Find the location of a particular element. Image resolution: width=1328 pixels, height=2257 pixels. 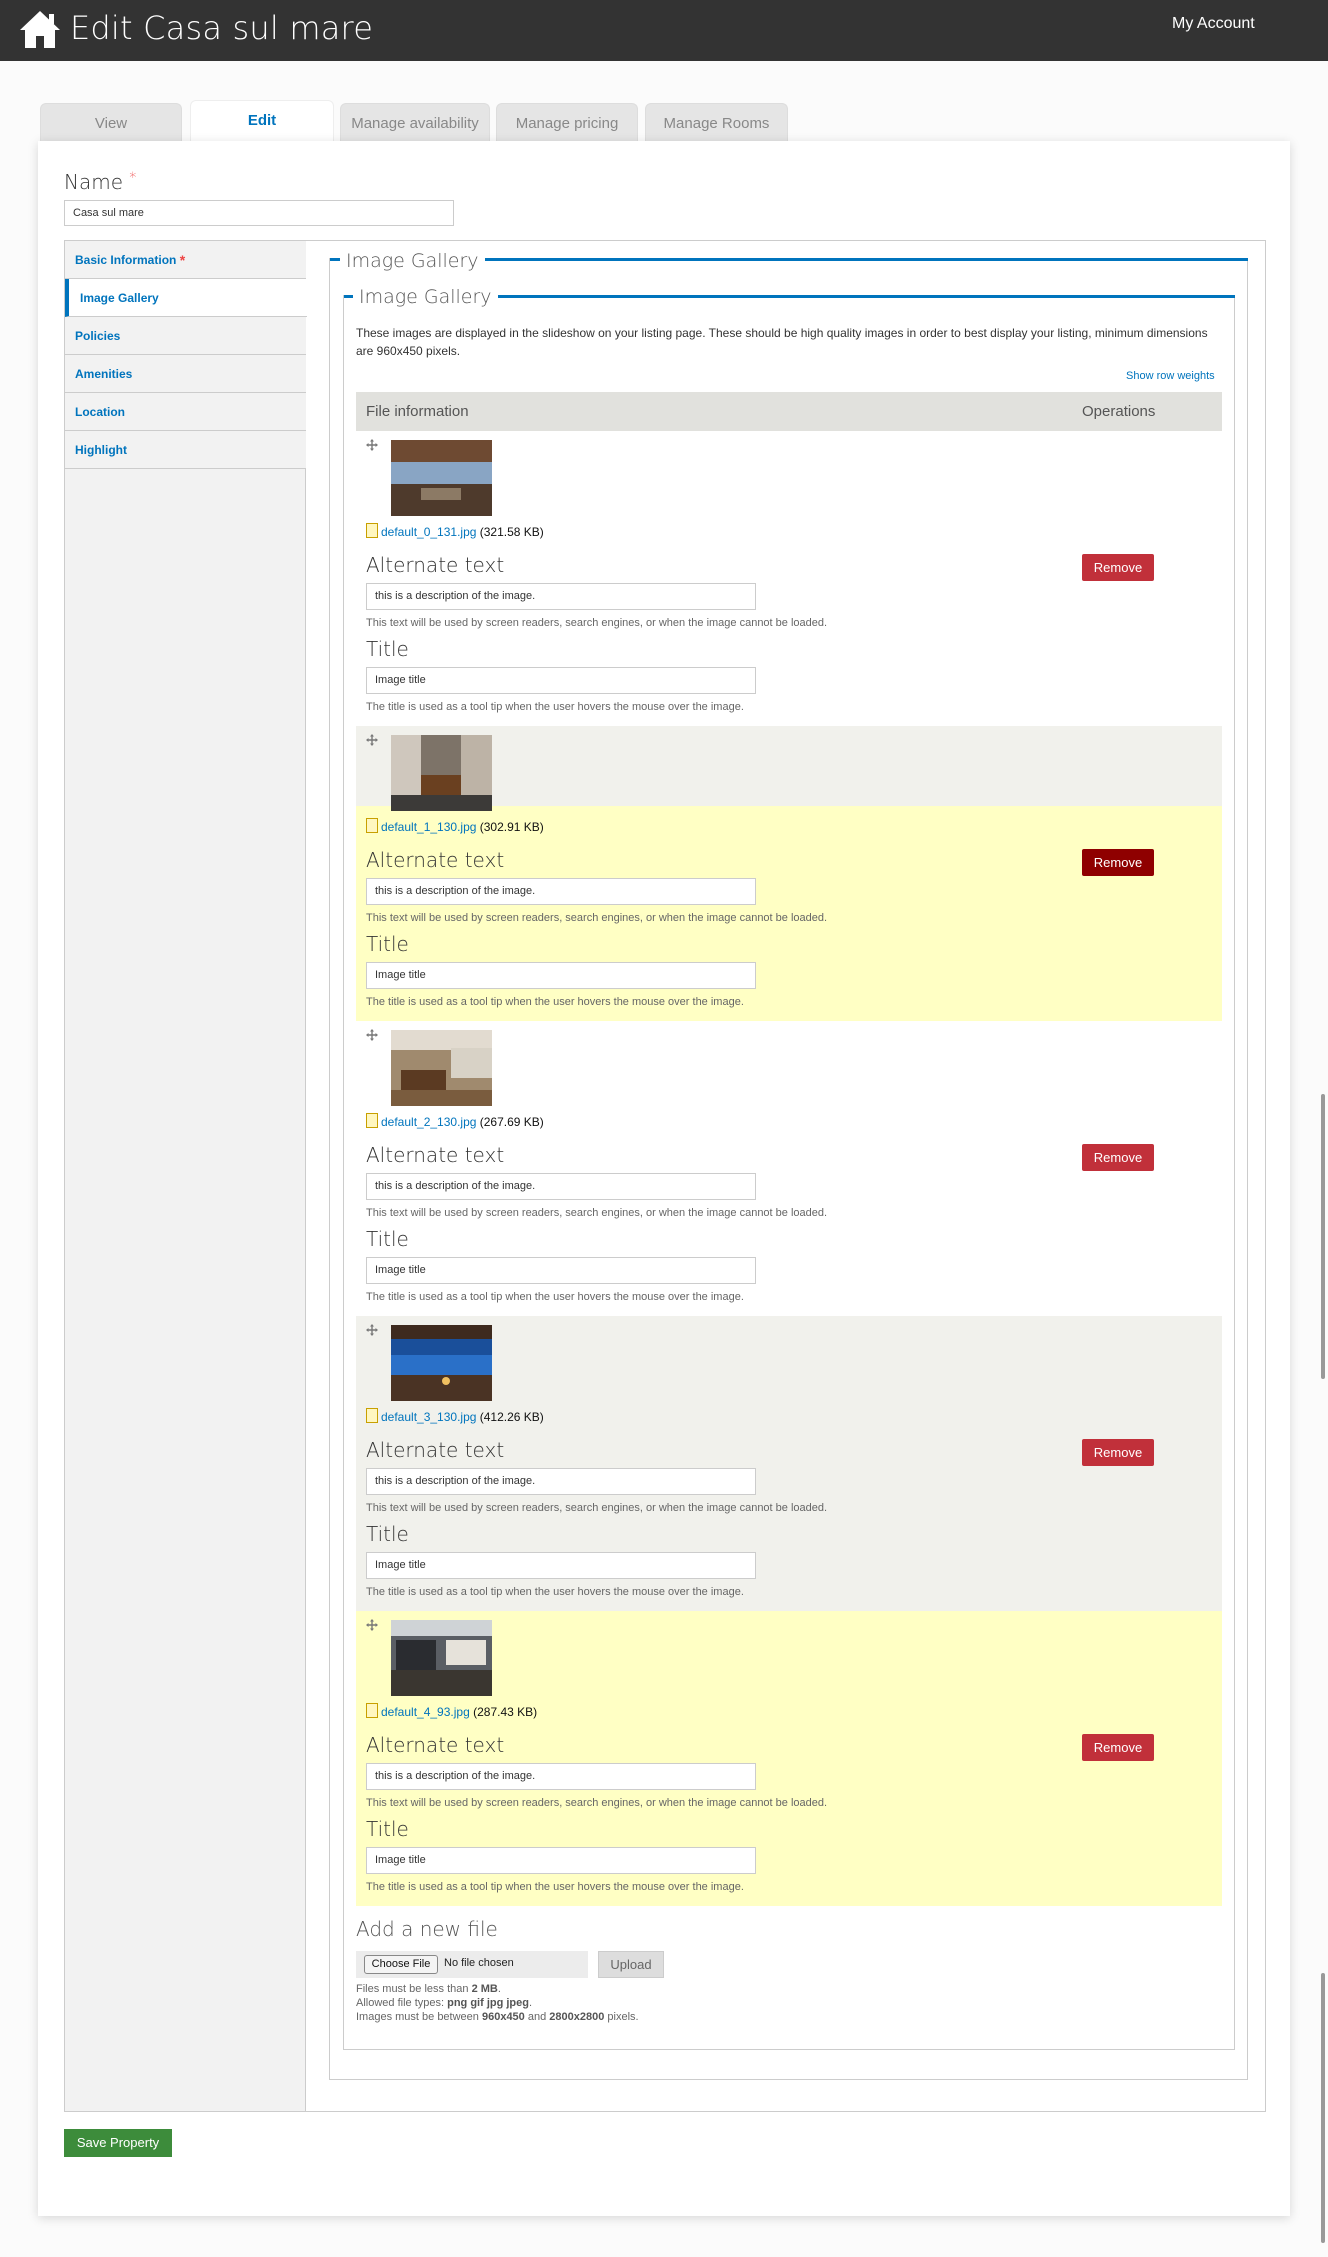

image-gallery-legend: Image Gallery is located at coordinates (412, 261).